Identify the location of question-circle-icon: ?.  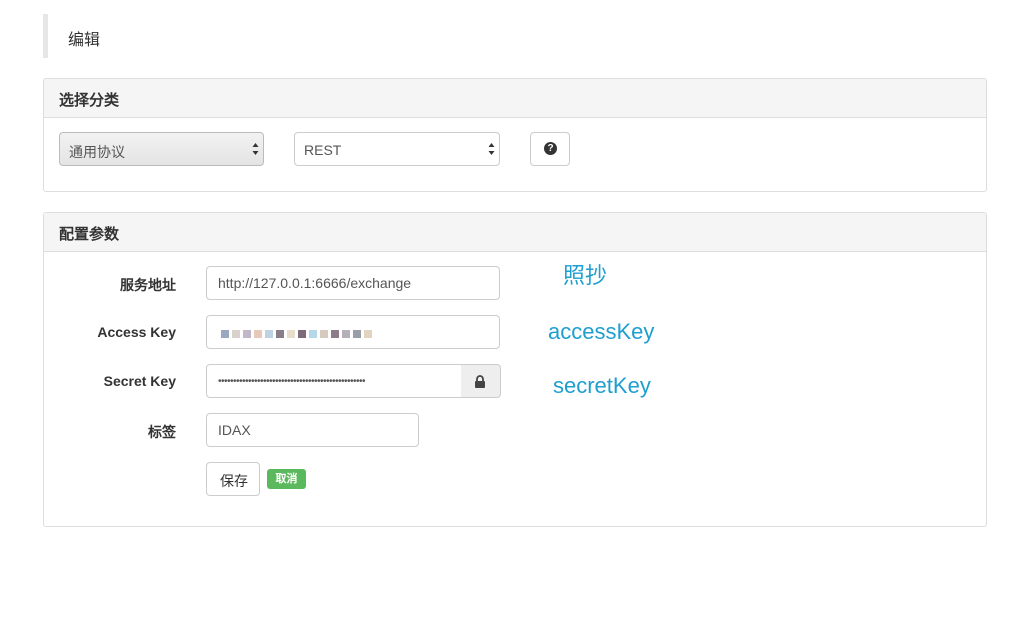
(550, 148).